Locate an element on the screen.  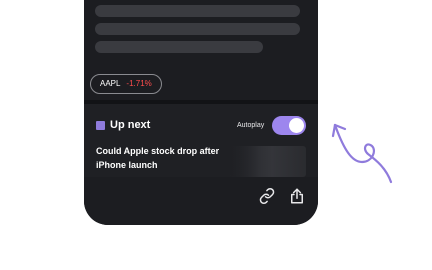
thumbnail-fade is located at coordinates (245, 161).